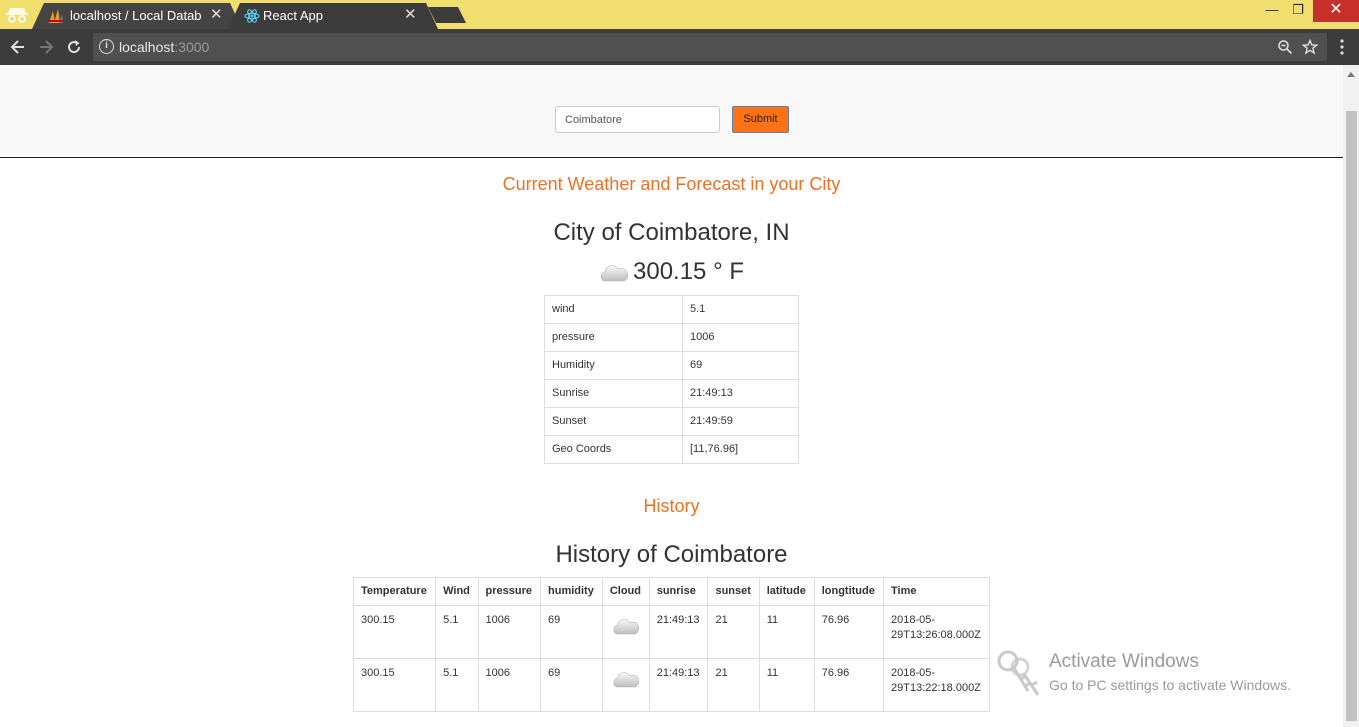  Describe the element at coordinates (740, 309) in the screenshot. I see `row-value: 5.1` at that location.